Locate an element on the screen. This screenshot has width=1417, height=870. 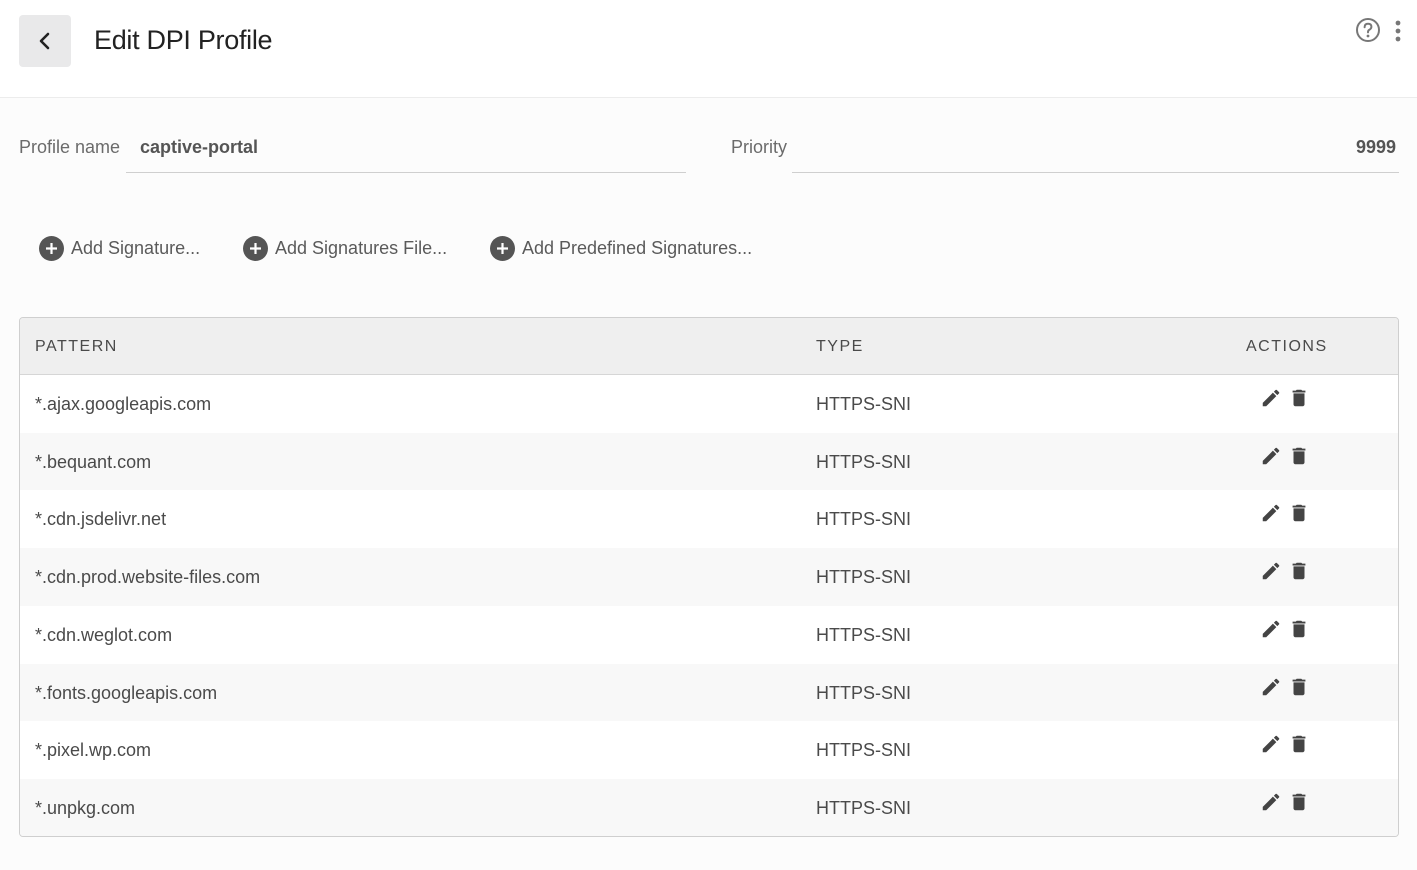
column-header-actions: ACTIONS is located at coordinates (1287, 346).